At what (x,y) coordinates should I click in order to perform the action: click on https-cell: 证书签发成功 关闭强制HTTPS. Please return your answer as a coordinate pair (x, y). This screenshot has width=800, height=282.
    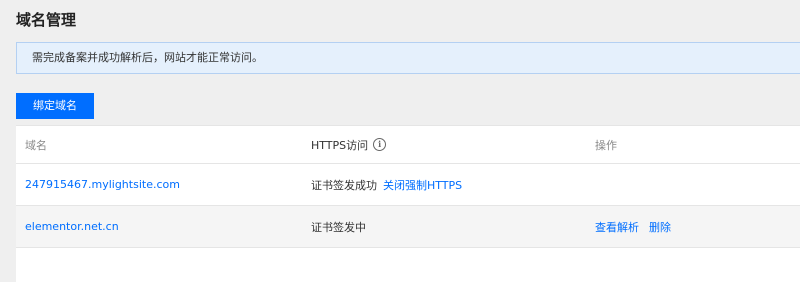
    Looking at the image, I should click on (386, 184).